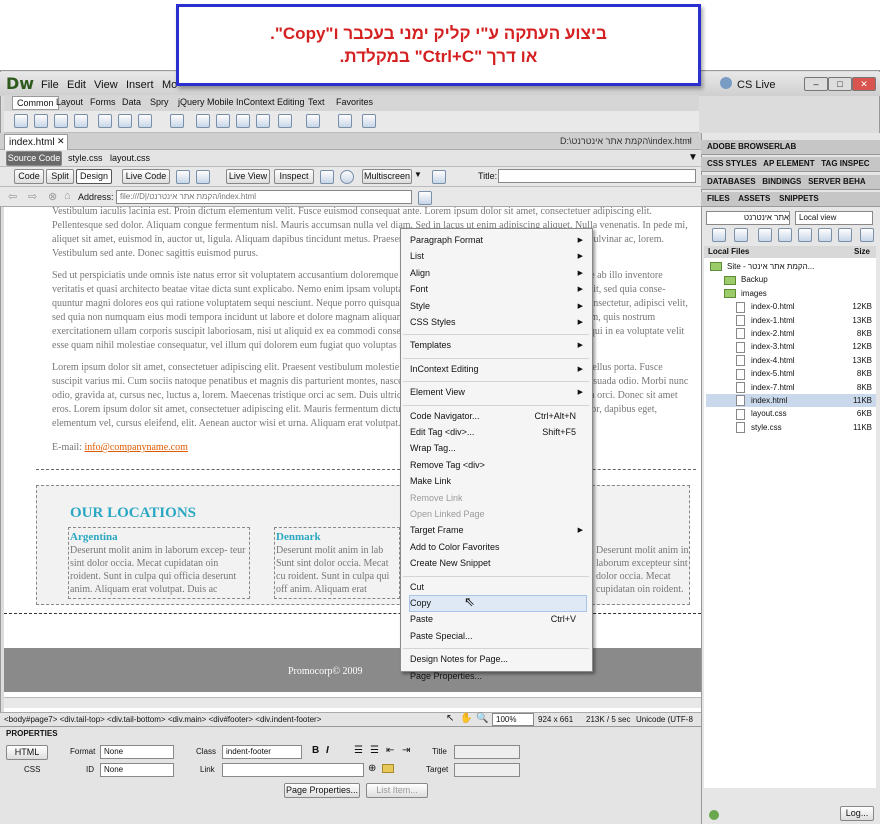  I want to click on file-item: index-1.html 13KB, so click(791, 320).